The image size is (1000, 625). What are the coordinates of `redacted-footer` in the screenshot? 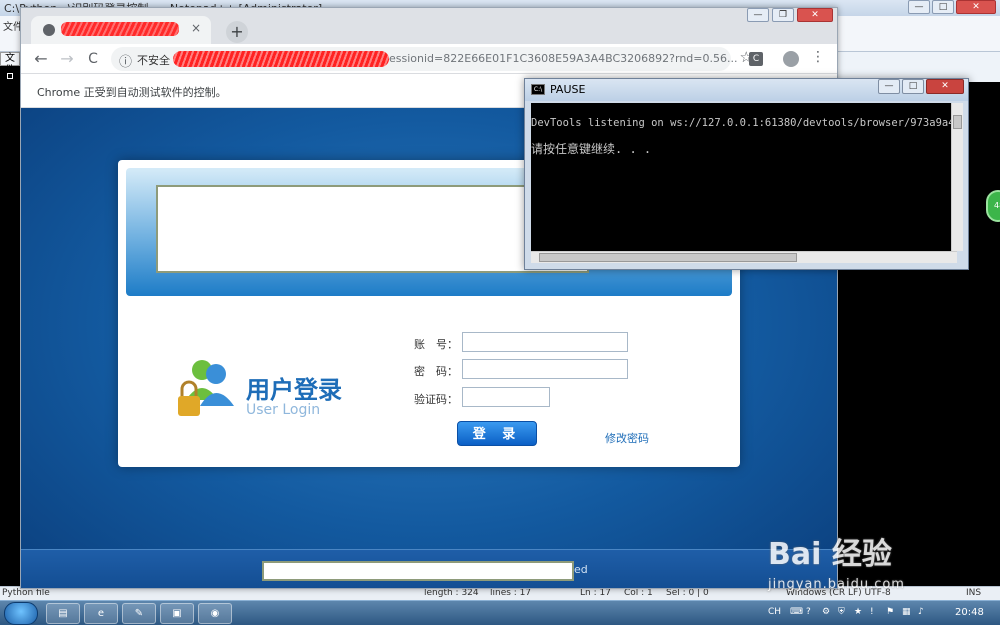 It's located at (418, 571).